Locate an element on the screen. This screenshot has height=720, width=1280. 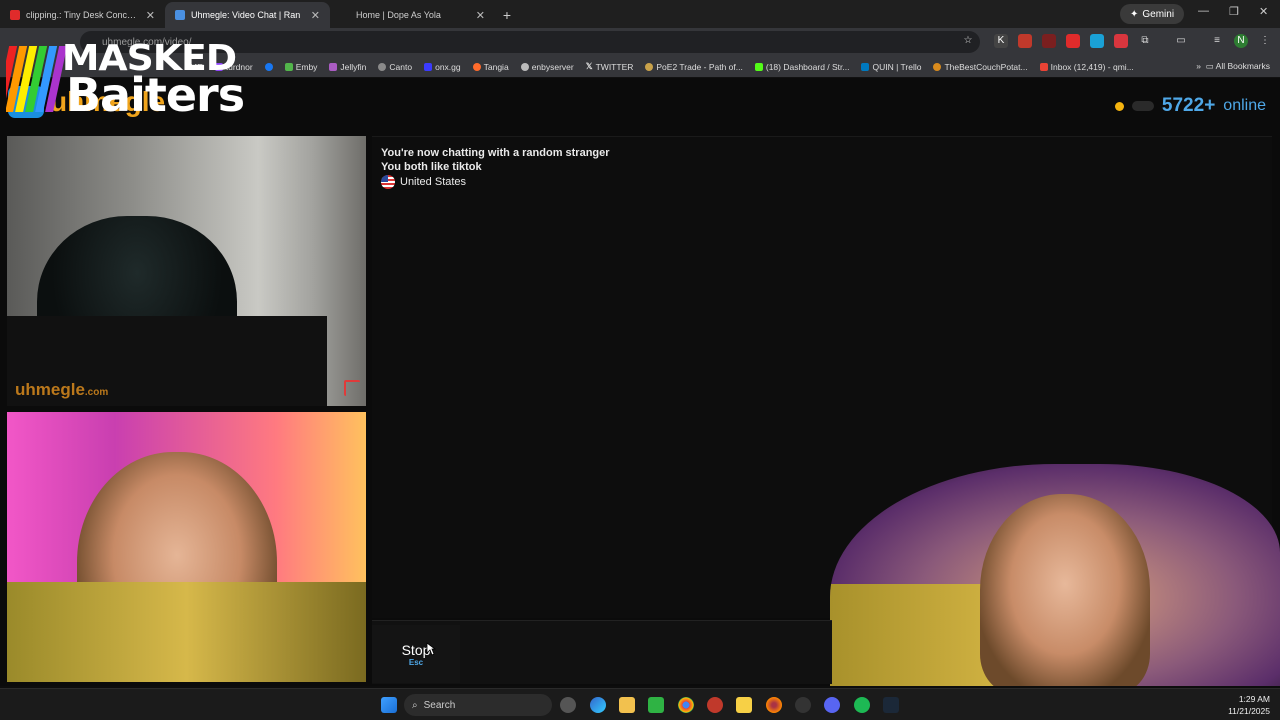
browser-tab: Home | Dope As Yola ✕ is located at coordinates (412, 15).